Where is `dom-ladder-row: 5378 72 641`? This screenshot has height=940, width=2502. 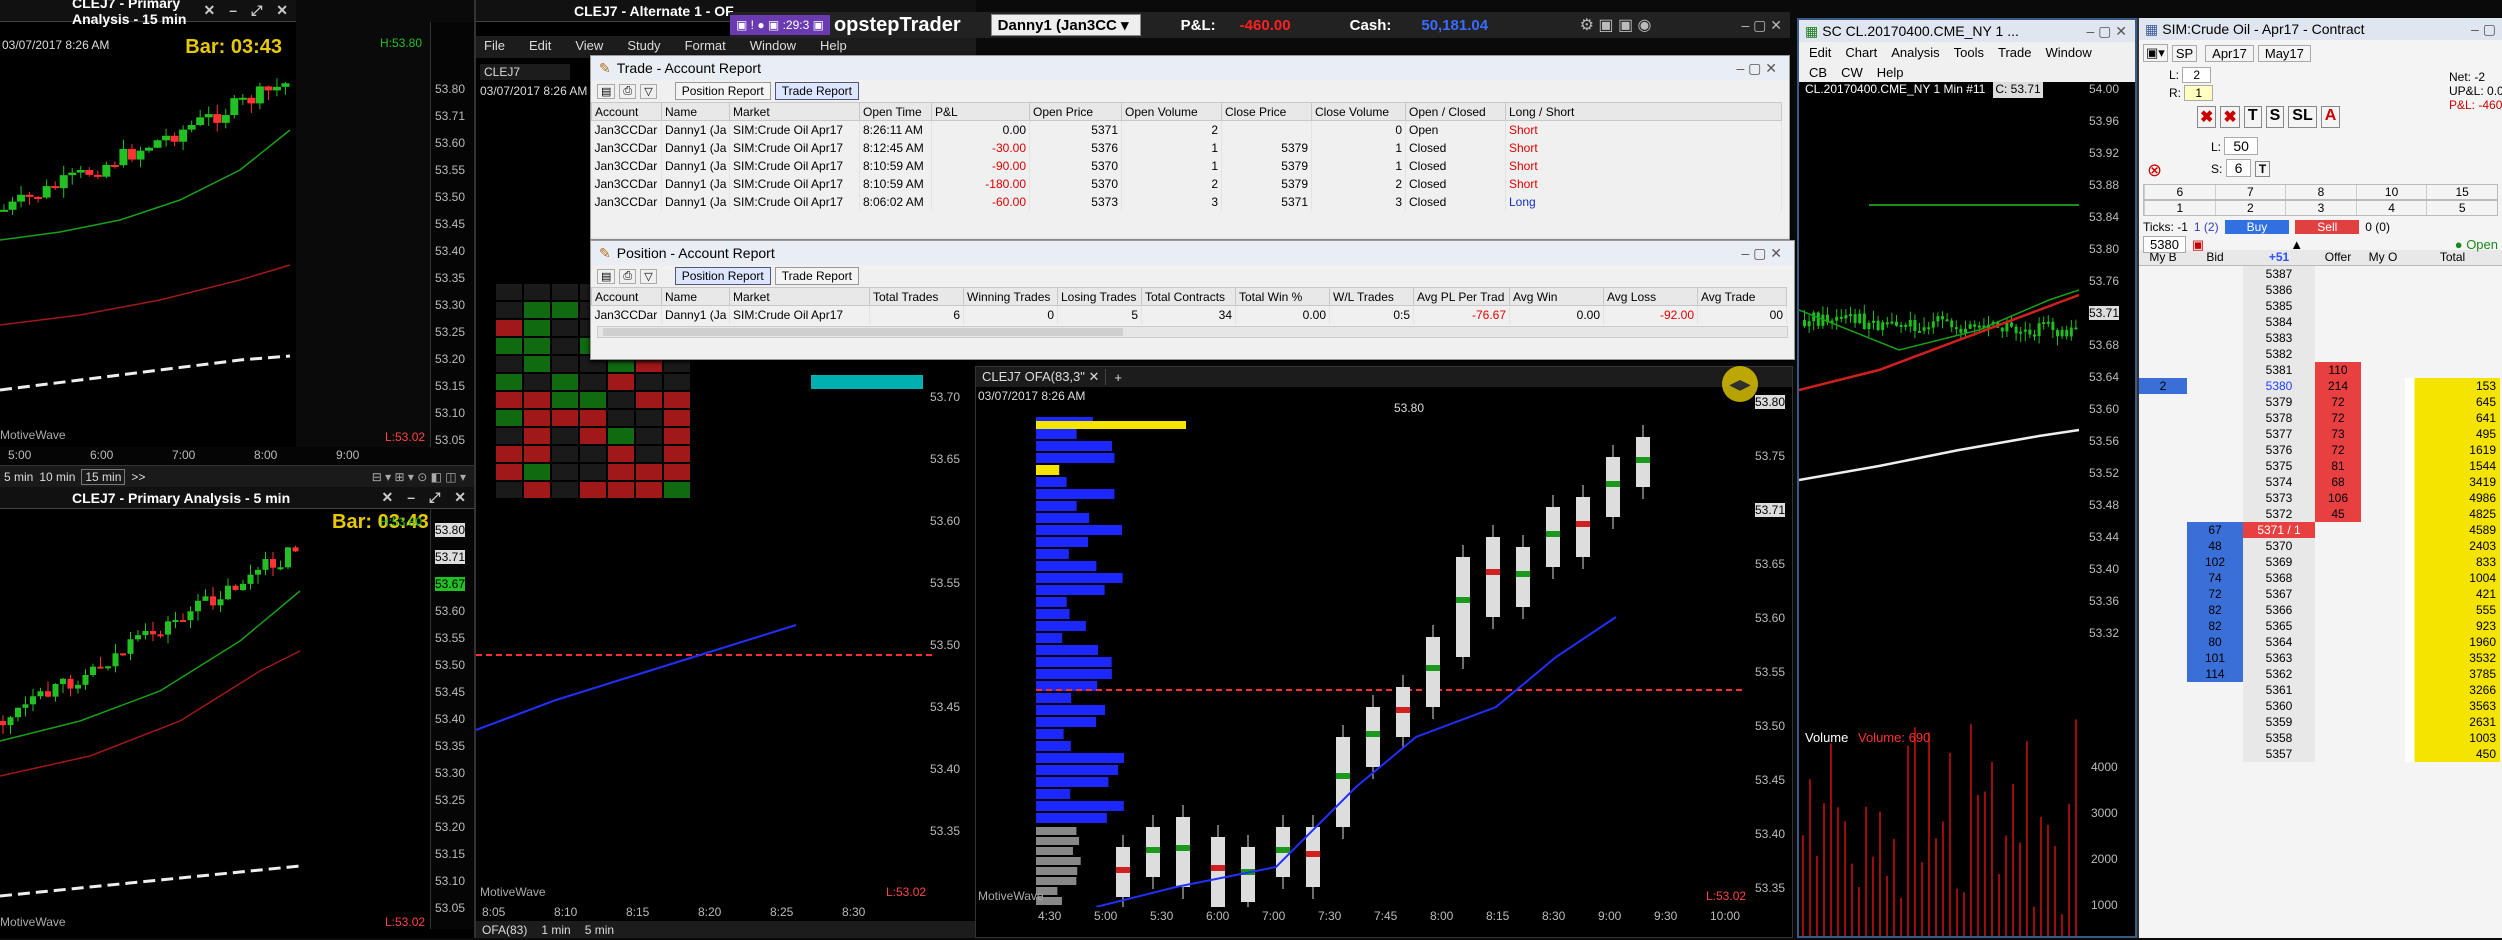
dom-ladder-row: 5378 72 641 is located at coordinates (2320, 418).